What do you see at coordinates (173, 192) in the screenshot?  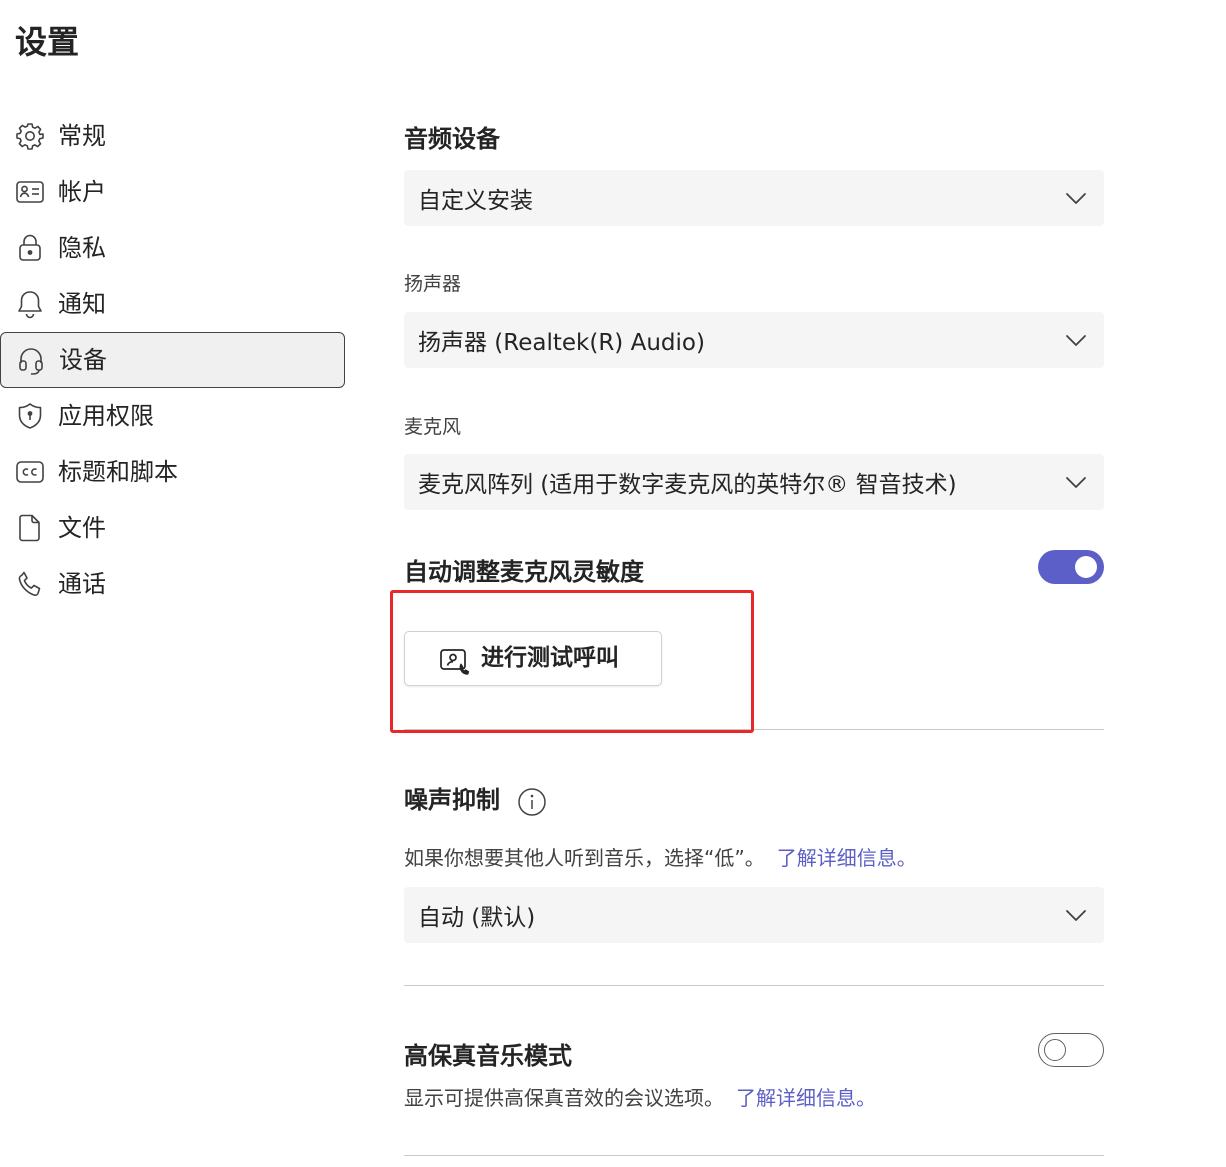 I see `sidebar-item-account: 帐户` at bounding box center [173, 192].